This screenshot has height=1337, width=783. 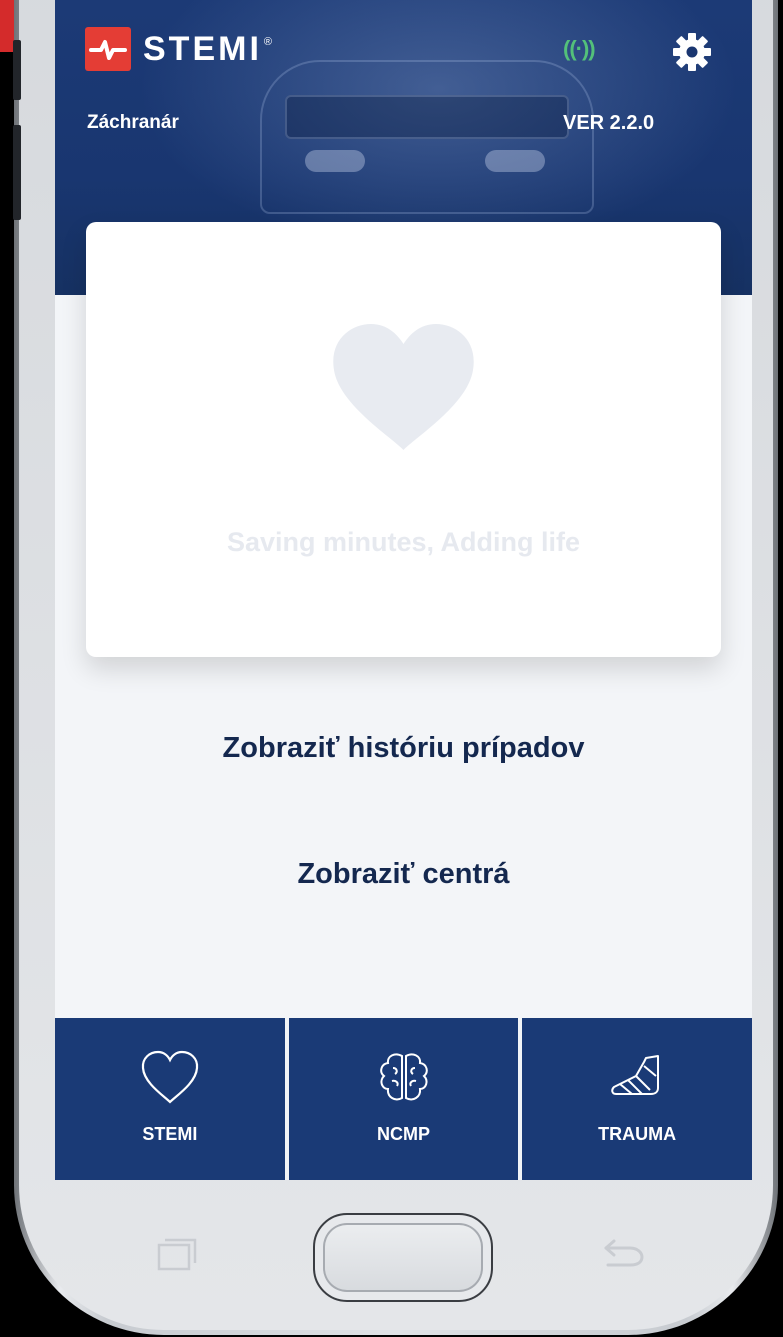 What do you see at coordinates (202, 48) in the screenshot?
I see `brand-name: STEMI` at bounding box center [202, 48].